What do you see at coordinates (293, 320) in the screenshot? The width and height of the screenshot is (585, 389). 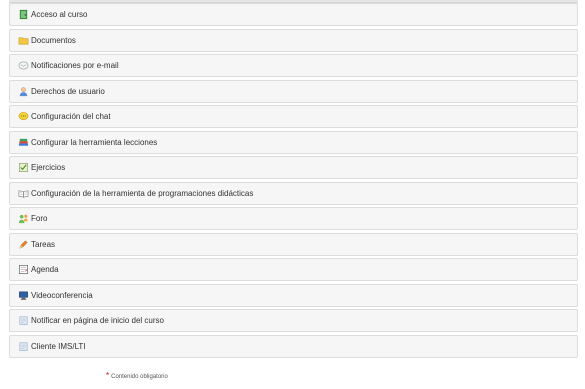 I see `section-notify-homepage: Notificar en página de inicio del curso` at bounding box center [293, 320].